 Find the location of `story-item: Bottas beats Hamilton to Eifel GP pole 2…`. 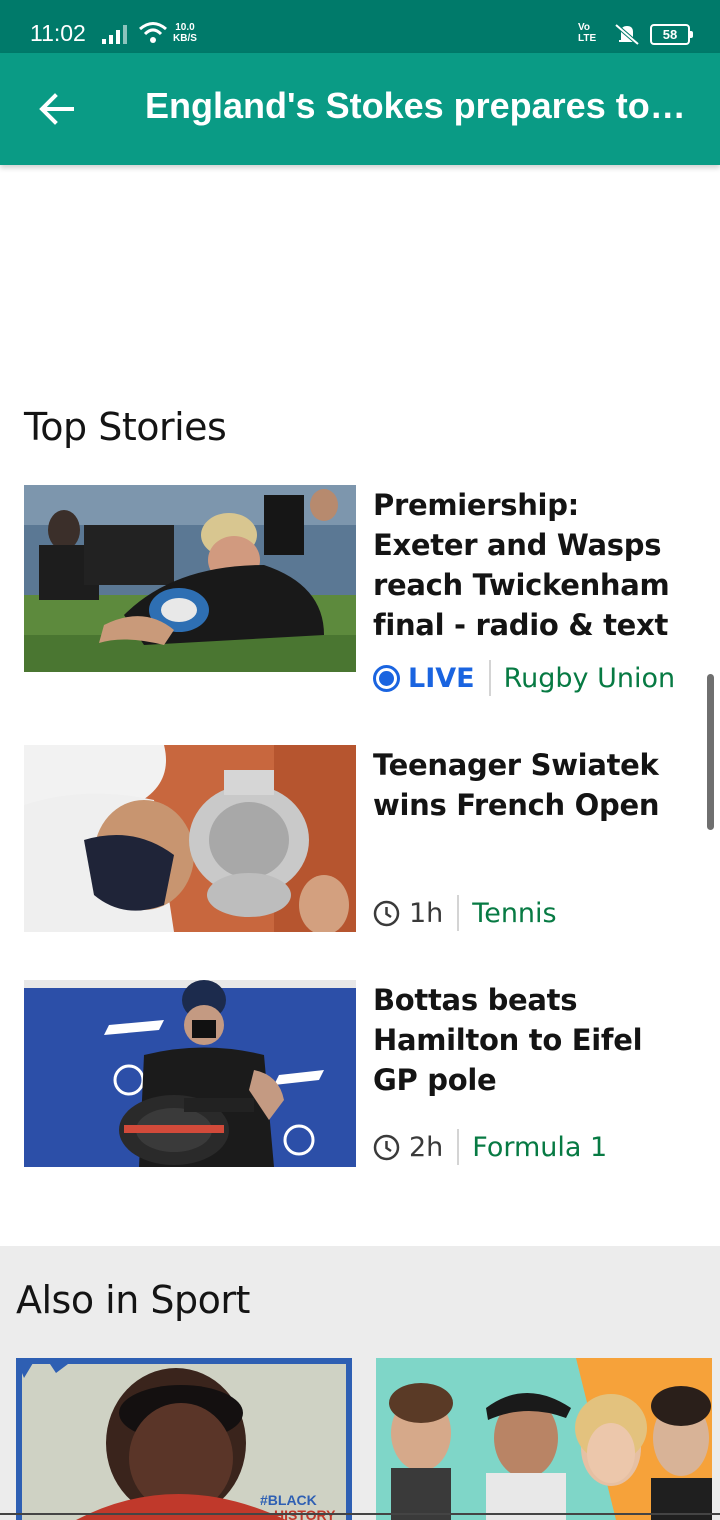

story-item: Bottas beats Hamilton to Eifel GP pole 2… is located at coordinates (360, 1075).